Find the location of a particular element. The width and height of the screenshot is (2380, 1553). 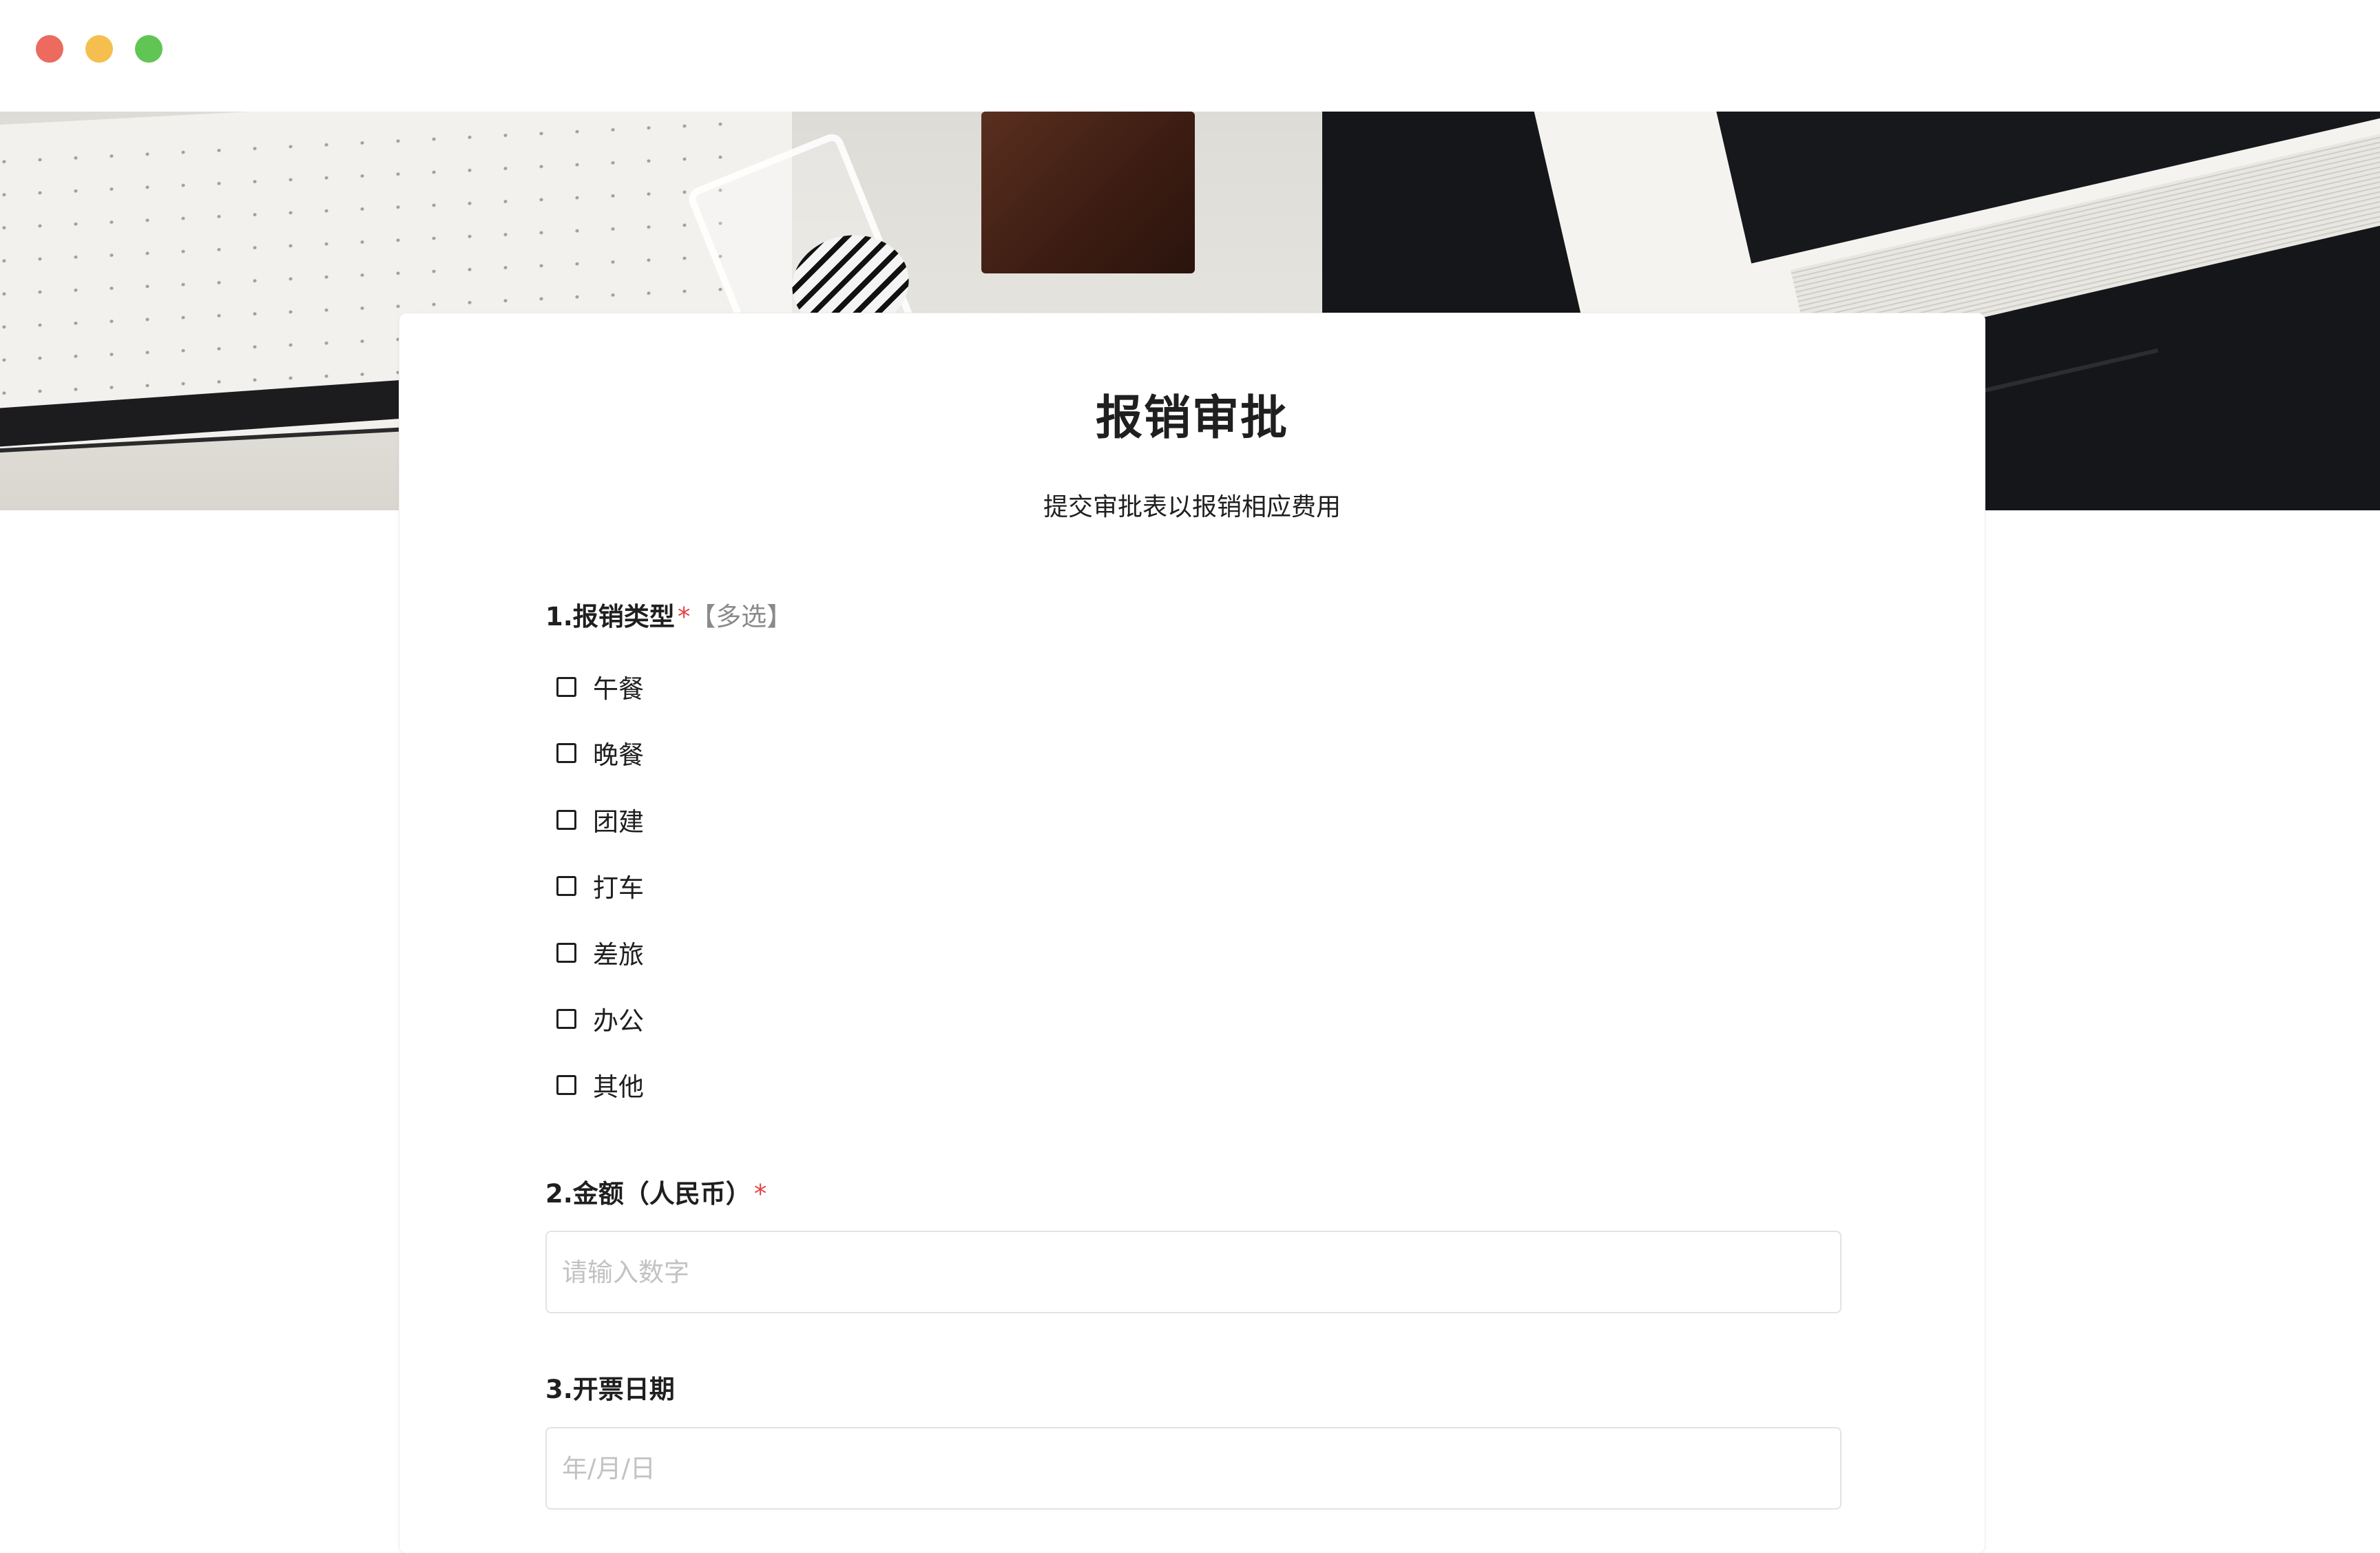

question-2-label: 2.金额（人民币） * is located at coordinates (655, 1192).